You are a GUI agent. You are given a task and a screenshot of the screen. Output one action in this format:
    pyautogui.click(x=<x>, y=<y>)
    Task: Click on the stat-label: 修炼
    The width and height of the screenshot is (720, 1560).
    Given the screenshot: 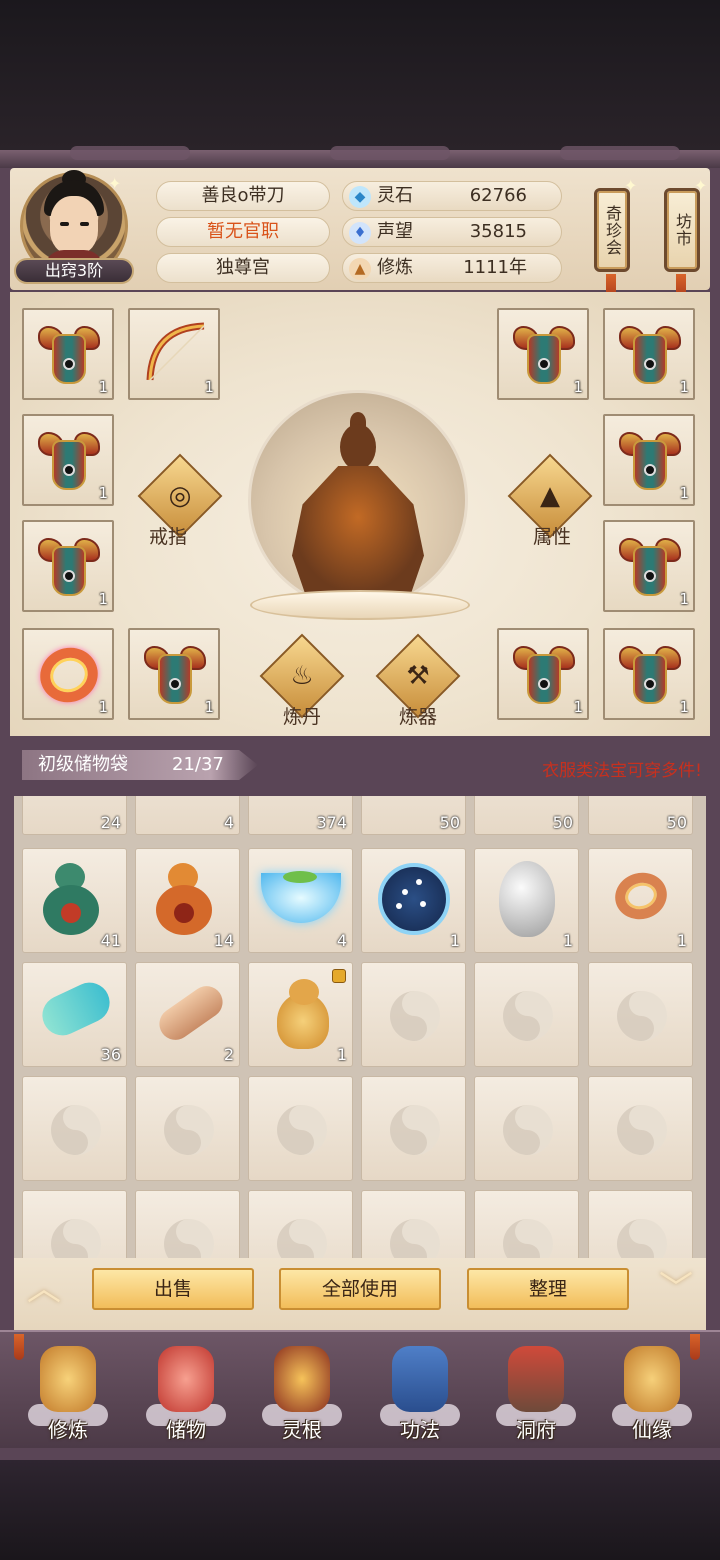 What is the action you would take?
    pyautogui.click(x=395, y=267)
    